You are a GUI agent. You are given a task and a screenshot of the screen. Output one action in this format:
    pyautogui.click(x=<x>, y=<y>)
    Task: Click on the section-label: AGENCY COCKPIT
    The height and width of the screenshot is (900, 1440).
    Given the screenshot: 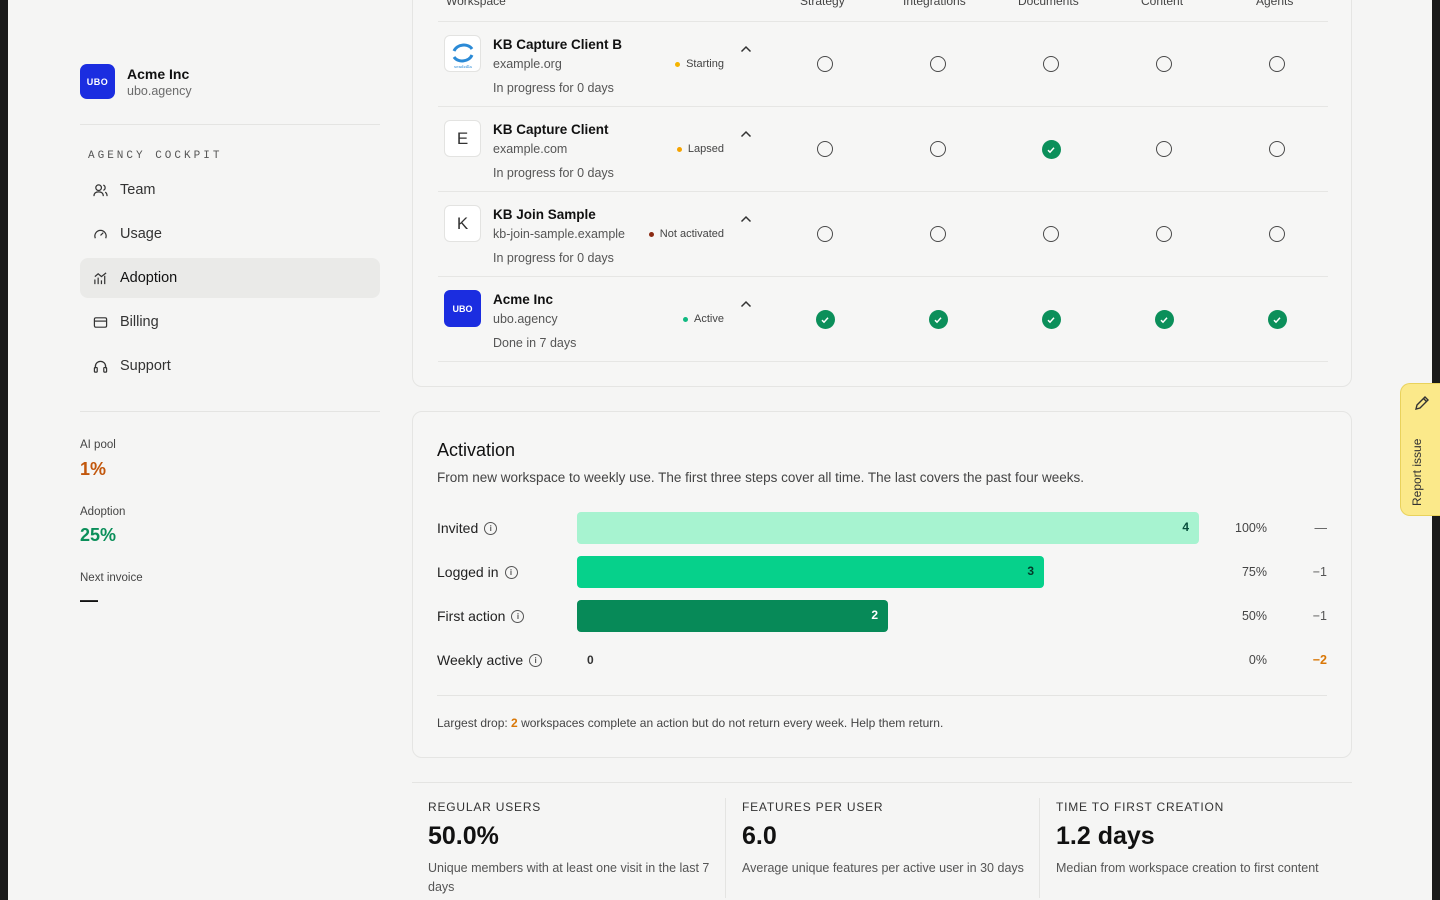 What is the action you would take?
    pyautogui.click(x=155, y=156)
    